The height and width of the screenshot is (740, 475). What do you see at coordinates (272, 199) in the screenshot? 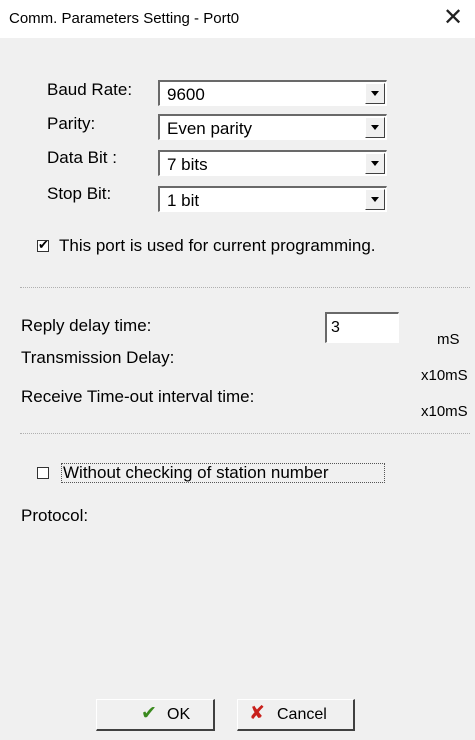
I see `stop-bit-select: 1 bit` at bounding box center [272, 199].